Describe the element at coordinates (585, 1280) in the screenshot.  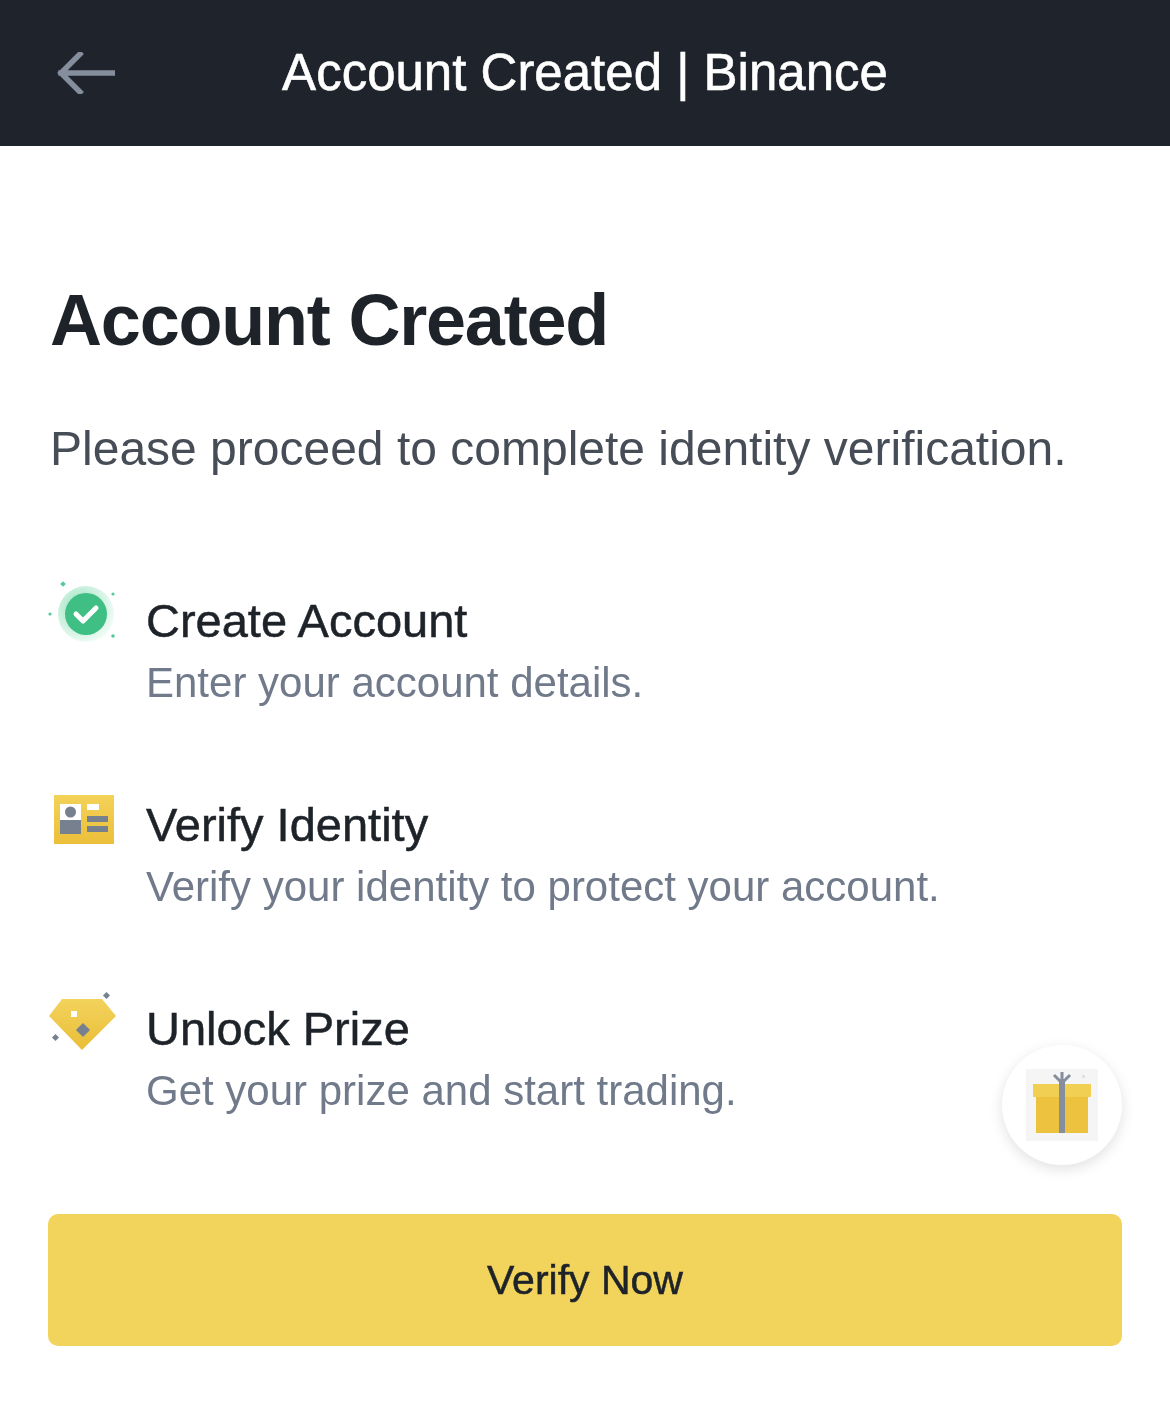
I see `verify-now-button: Verify Now` at that location.